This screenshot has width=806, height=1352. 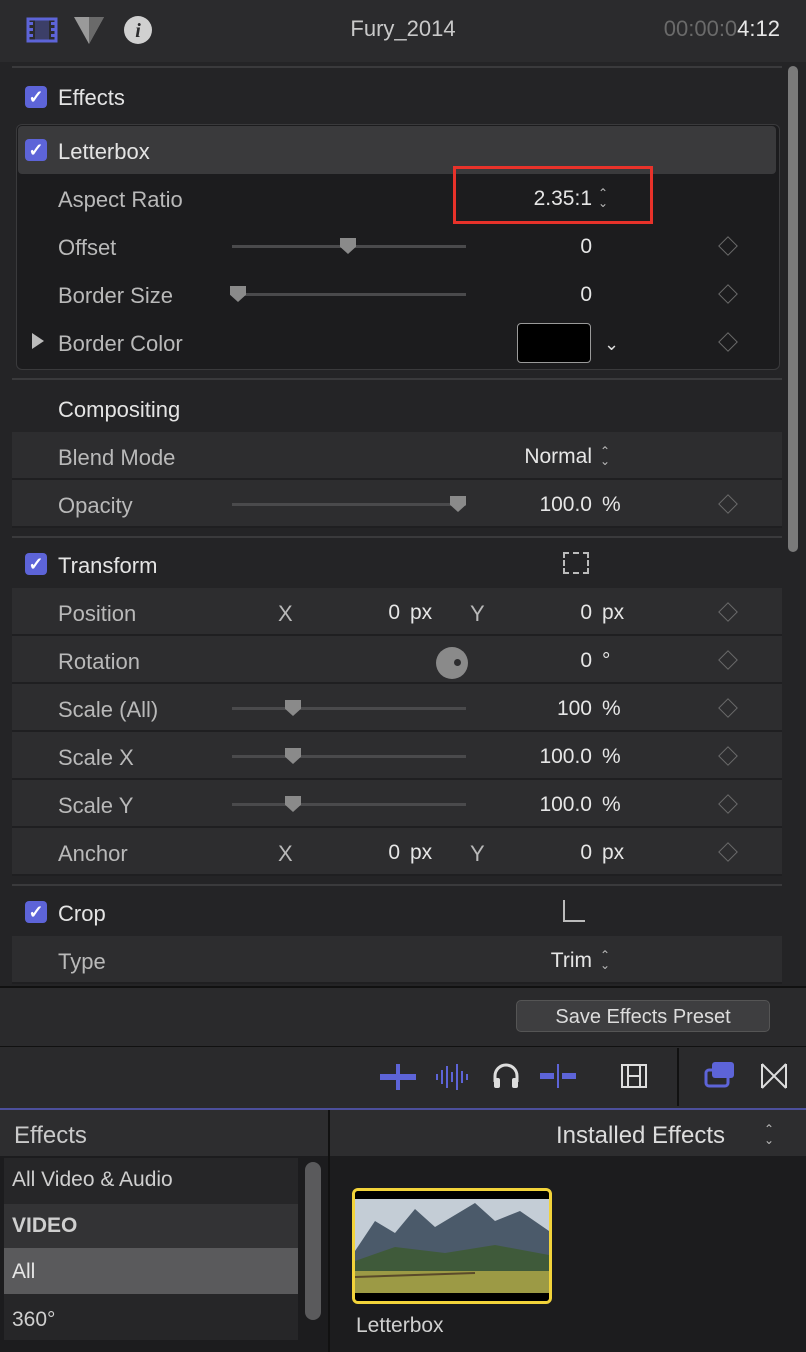 What do you see at coordinates (45, 1225) in the screenshot?
I see `category-label: VIDEO` at bounding box center [45, 1225].